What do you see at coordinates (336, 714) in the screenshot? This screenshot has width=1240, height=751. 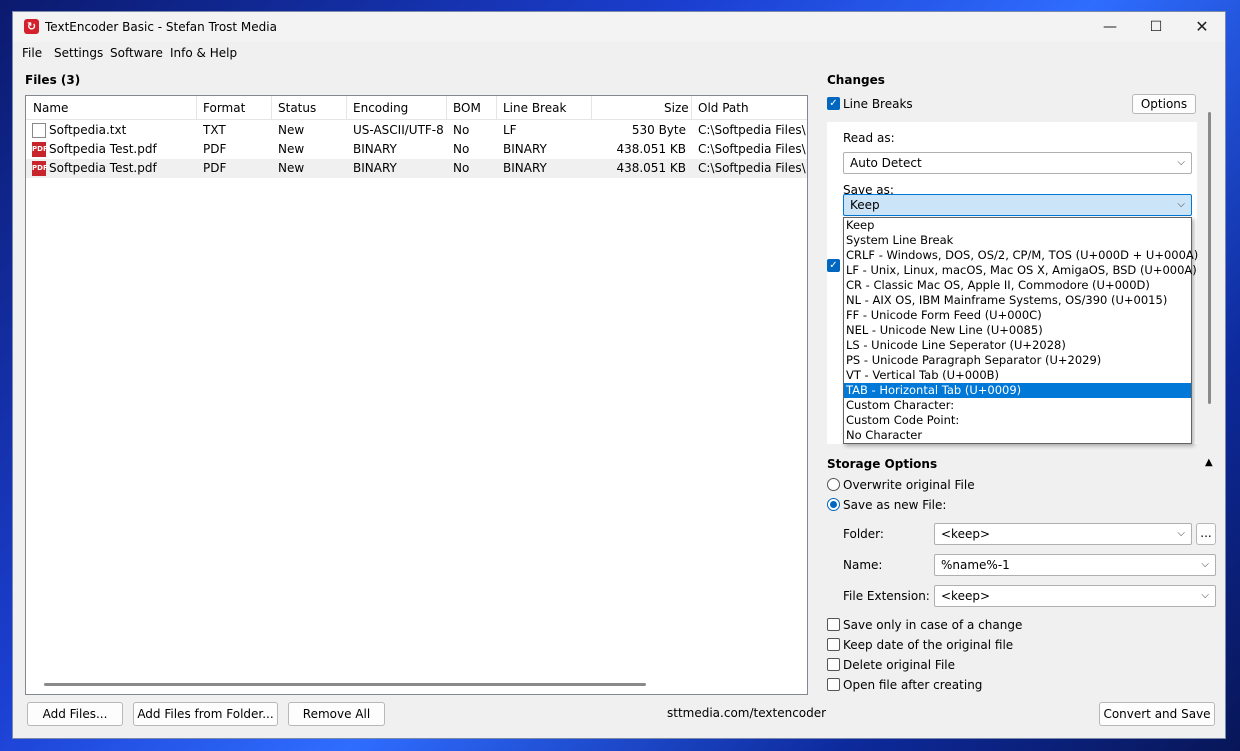 I see `remove-all-button: Remove All` at bounding box center [336, 714].